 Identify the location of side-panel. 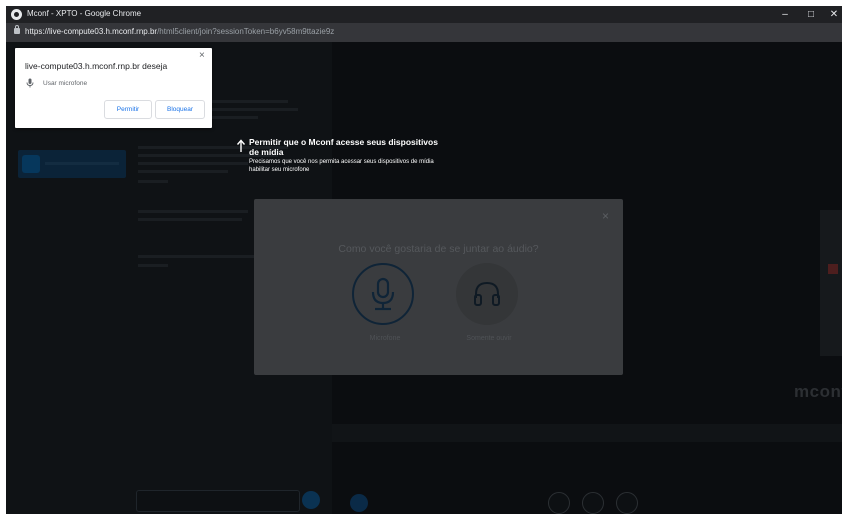
(831, 283).